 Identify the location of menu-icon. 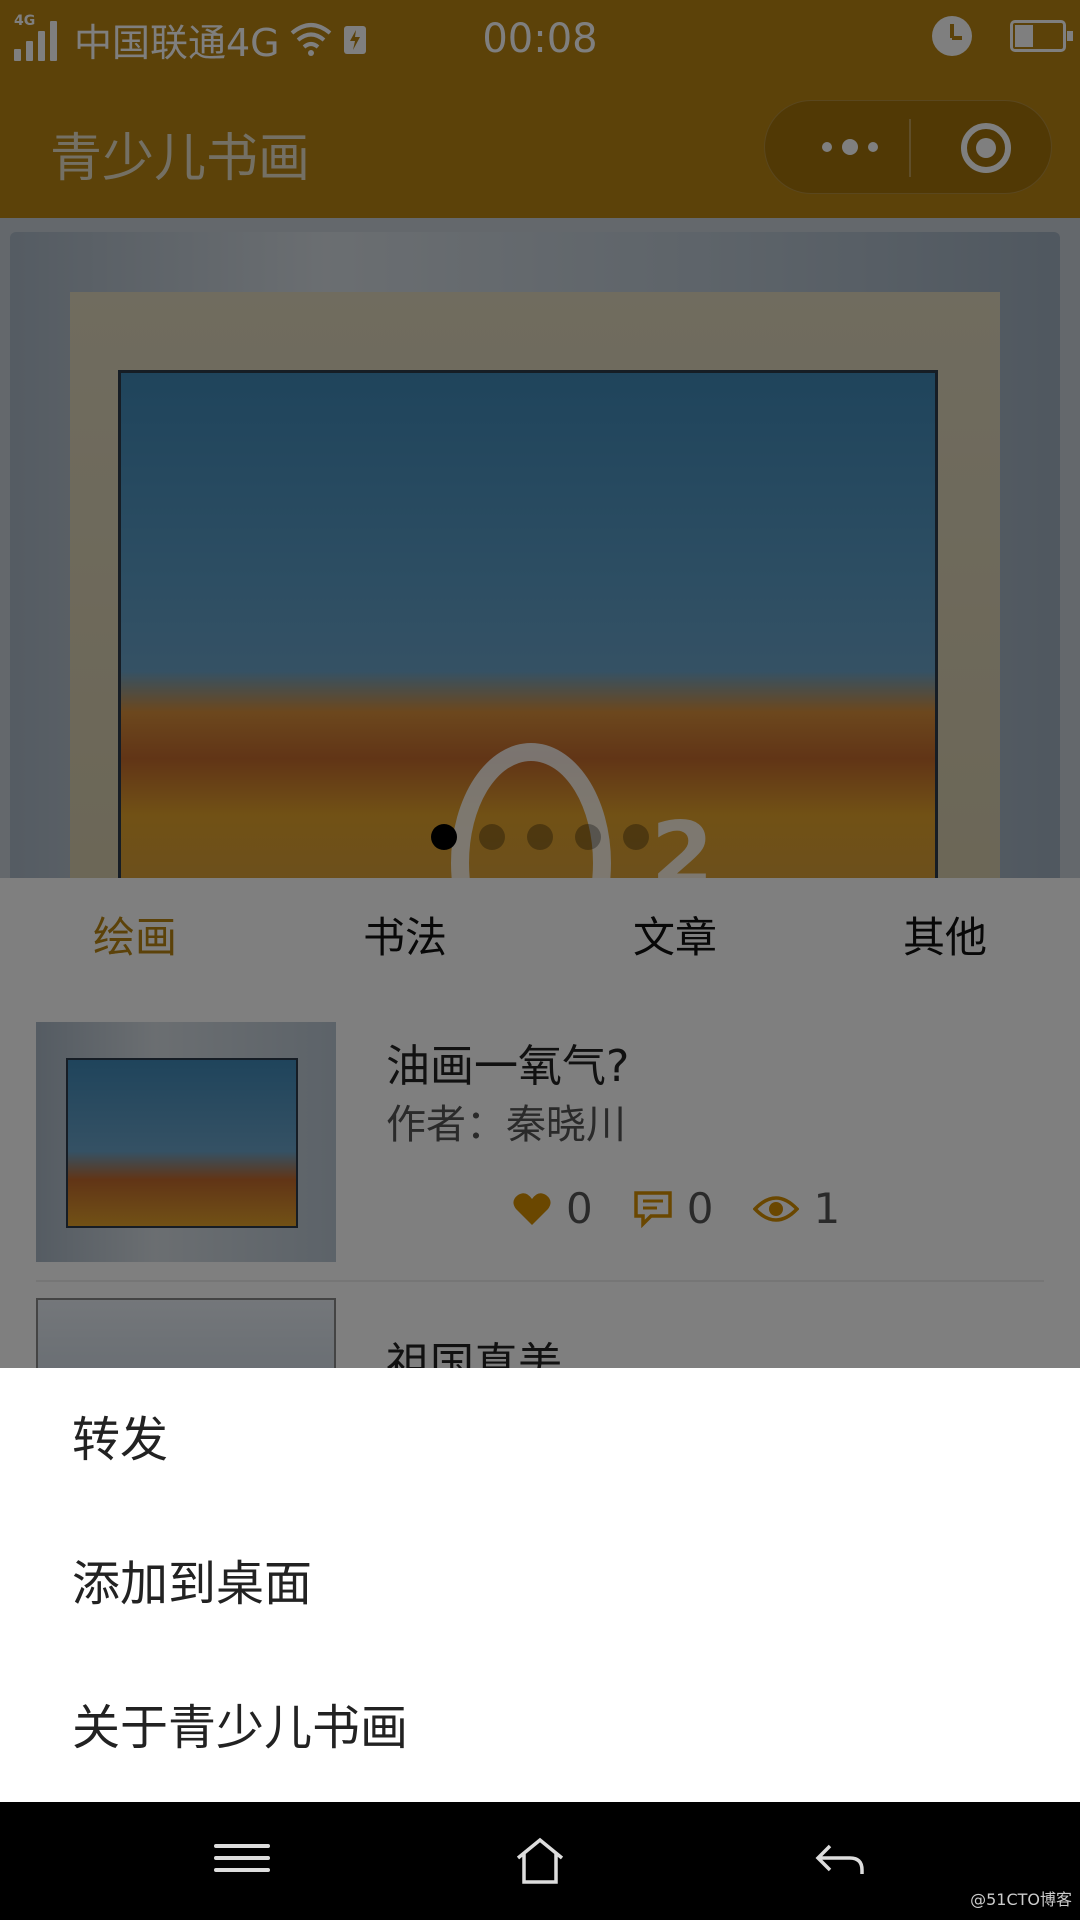
(242, 1861).